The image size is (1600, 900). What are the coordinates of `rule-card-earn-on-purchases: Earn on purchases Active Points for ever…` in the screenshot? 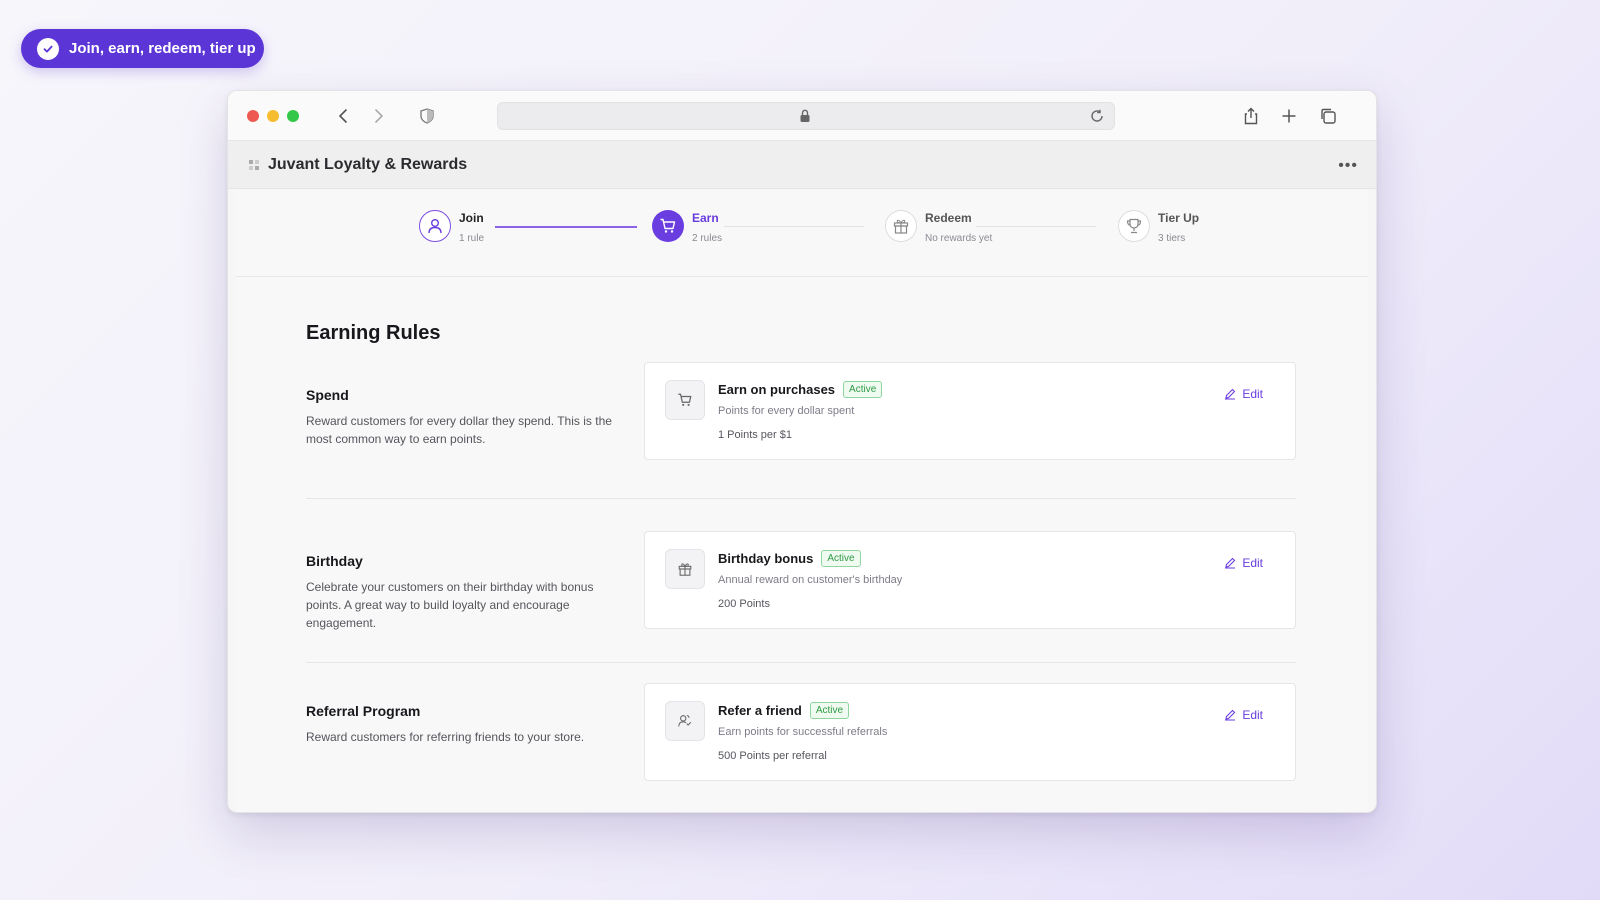 It's located at (970, 411).